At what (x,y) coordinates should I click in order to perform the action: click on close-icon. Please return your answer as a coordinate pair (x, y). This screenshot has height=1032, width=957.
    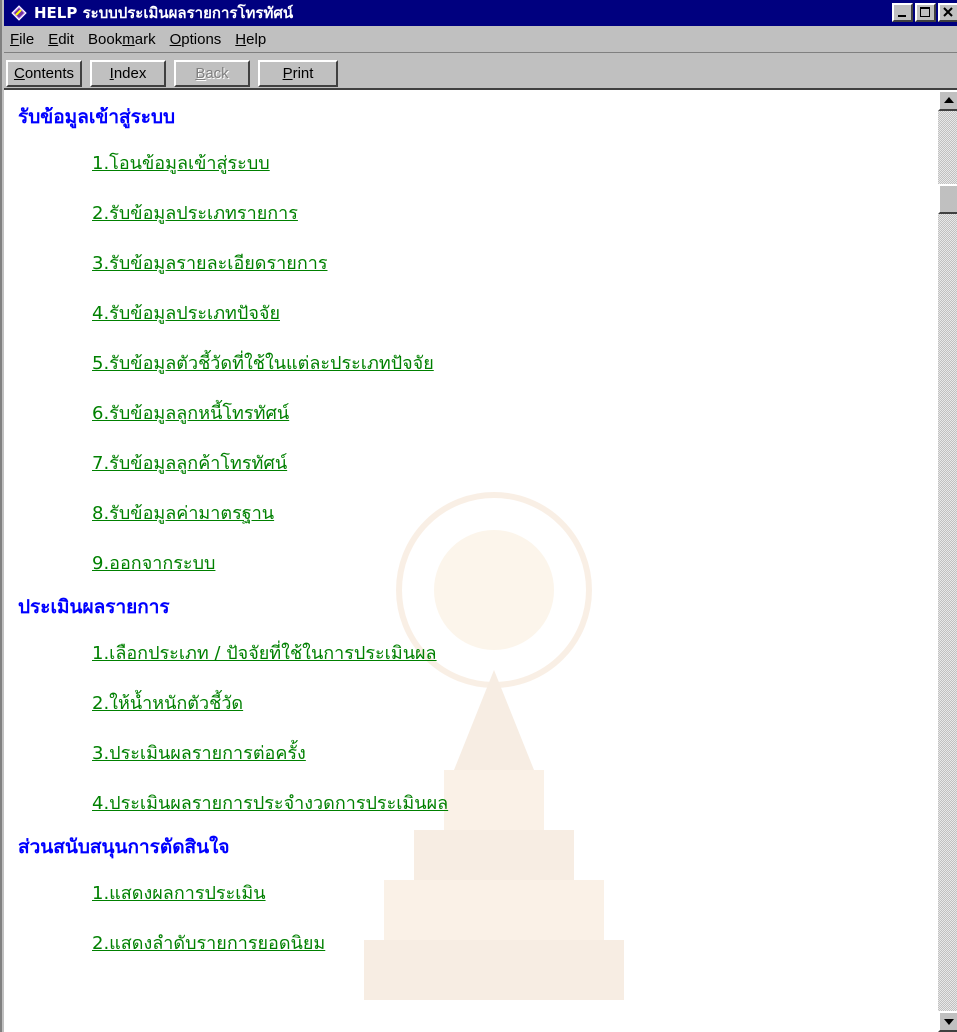
    Looking at the image, I should click on (948, 12).